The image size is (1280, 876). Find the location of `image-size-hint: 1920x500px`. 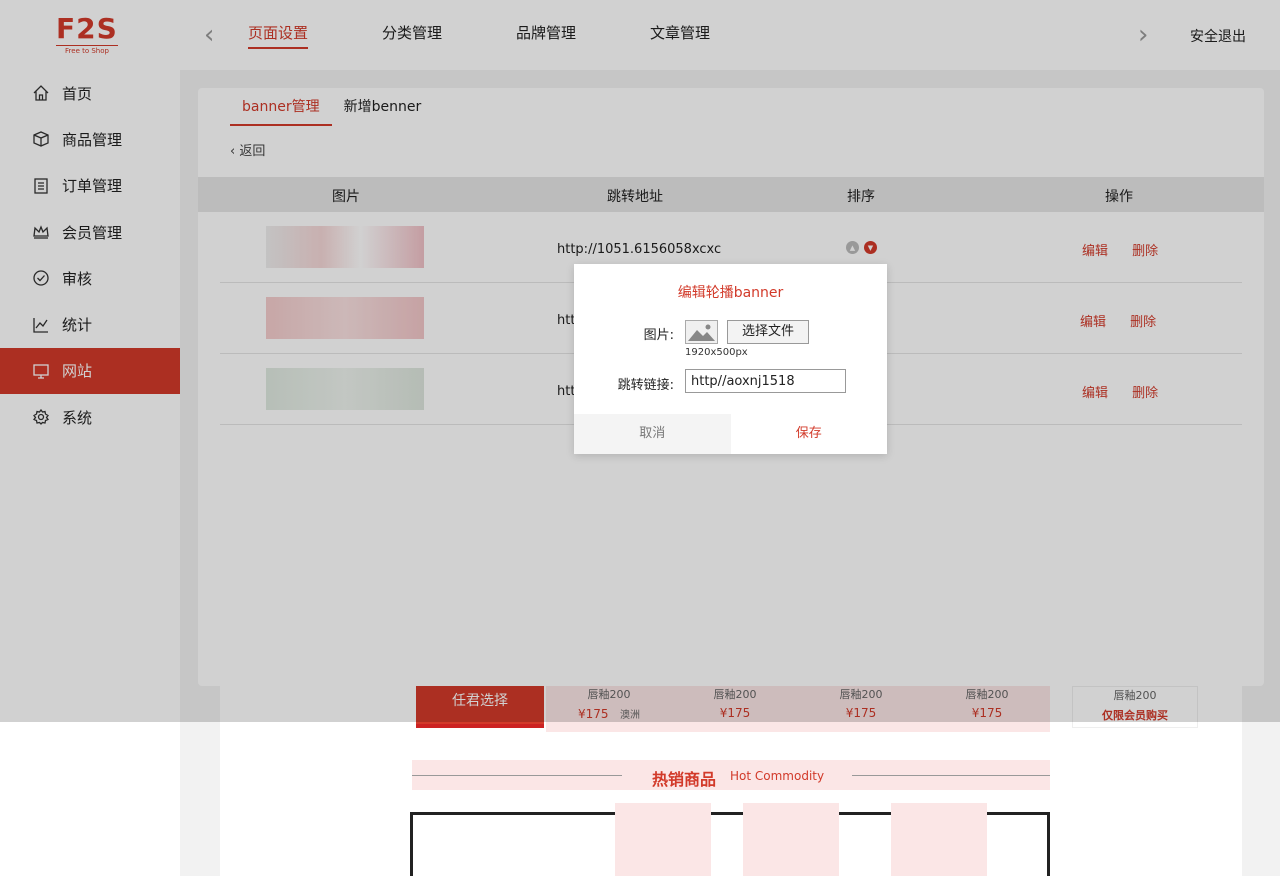

image-size-hint: 1920x500px is located at coordinates (716, 352).